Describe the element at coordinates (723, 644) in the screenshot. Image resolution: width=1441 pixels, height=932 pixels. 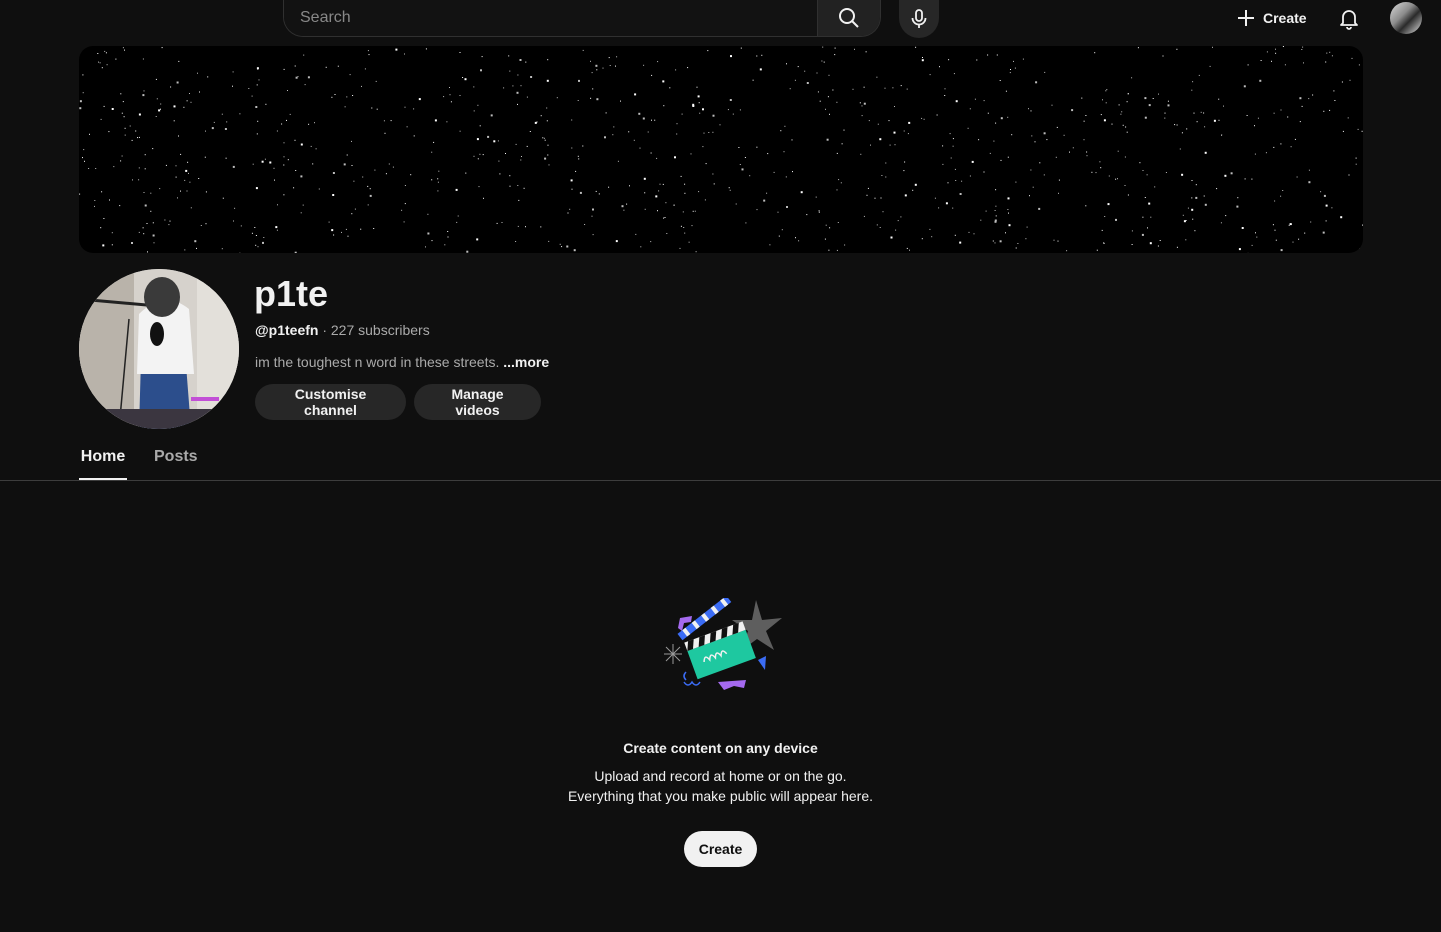
I see `clapperboard-illustration` at that location.